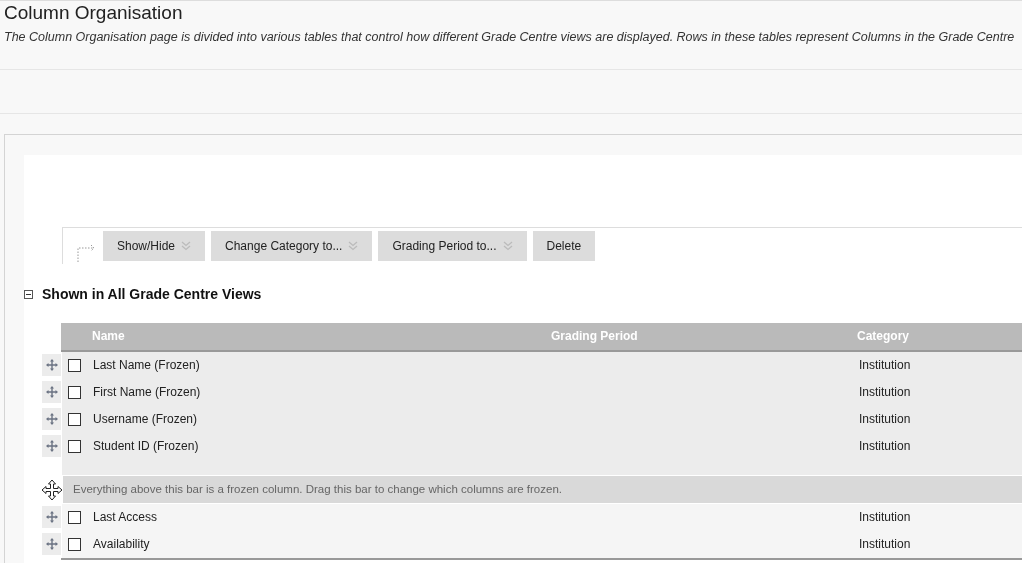 Image resolution: width=1022 pixels, height=563 pixels. Describe the element at coordinates (147, 393) in the screenshot. I see `column-name: First Name (Frozen)` at that location.